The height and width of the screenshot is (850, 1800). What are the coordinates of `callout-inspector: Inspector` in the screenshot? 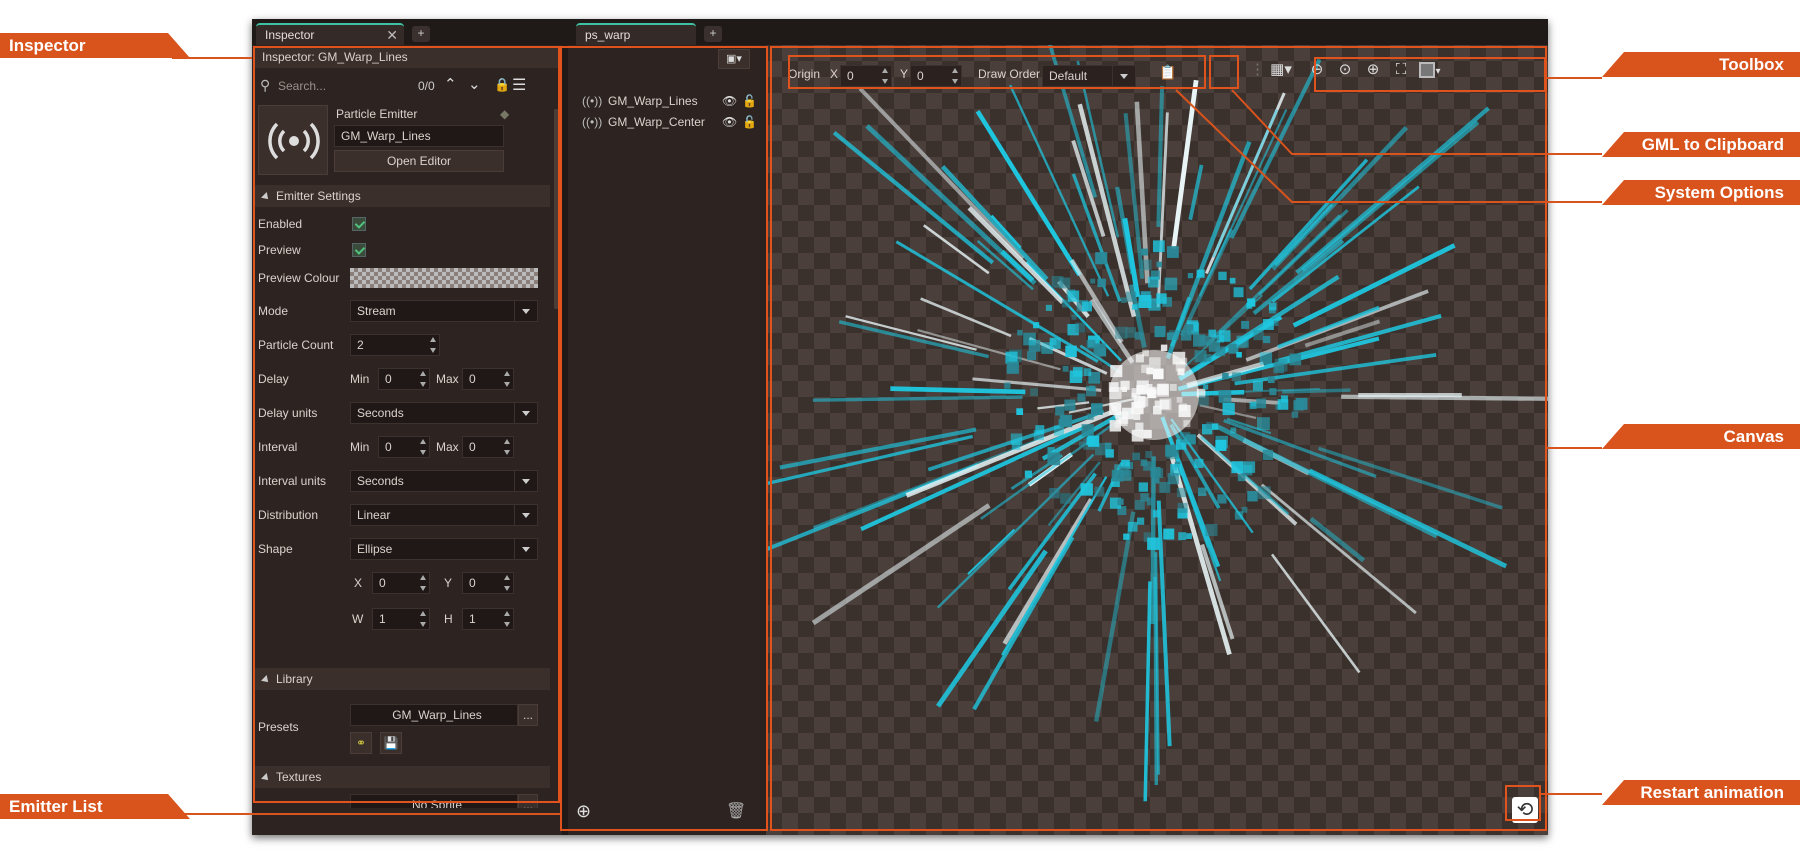 It's located at (95, 45).